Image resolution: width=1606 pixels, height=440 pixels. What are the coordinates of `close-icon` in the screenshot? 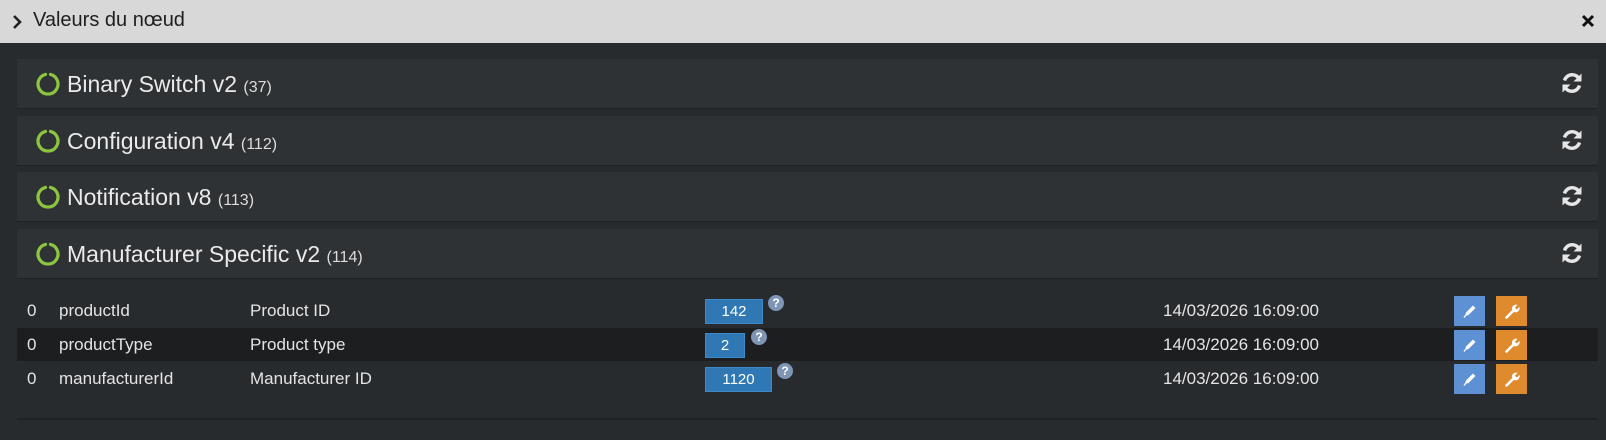 It's located at (1588, 21).